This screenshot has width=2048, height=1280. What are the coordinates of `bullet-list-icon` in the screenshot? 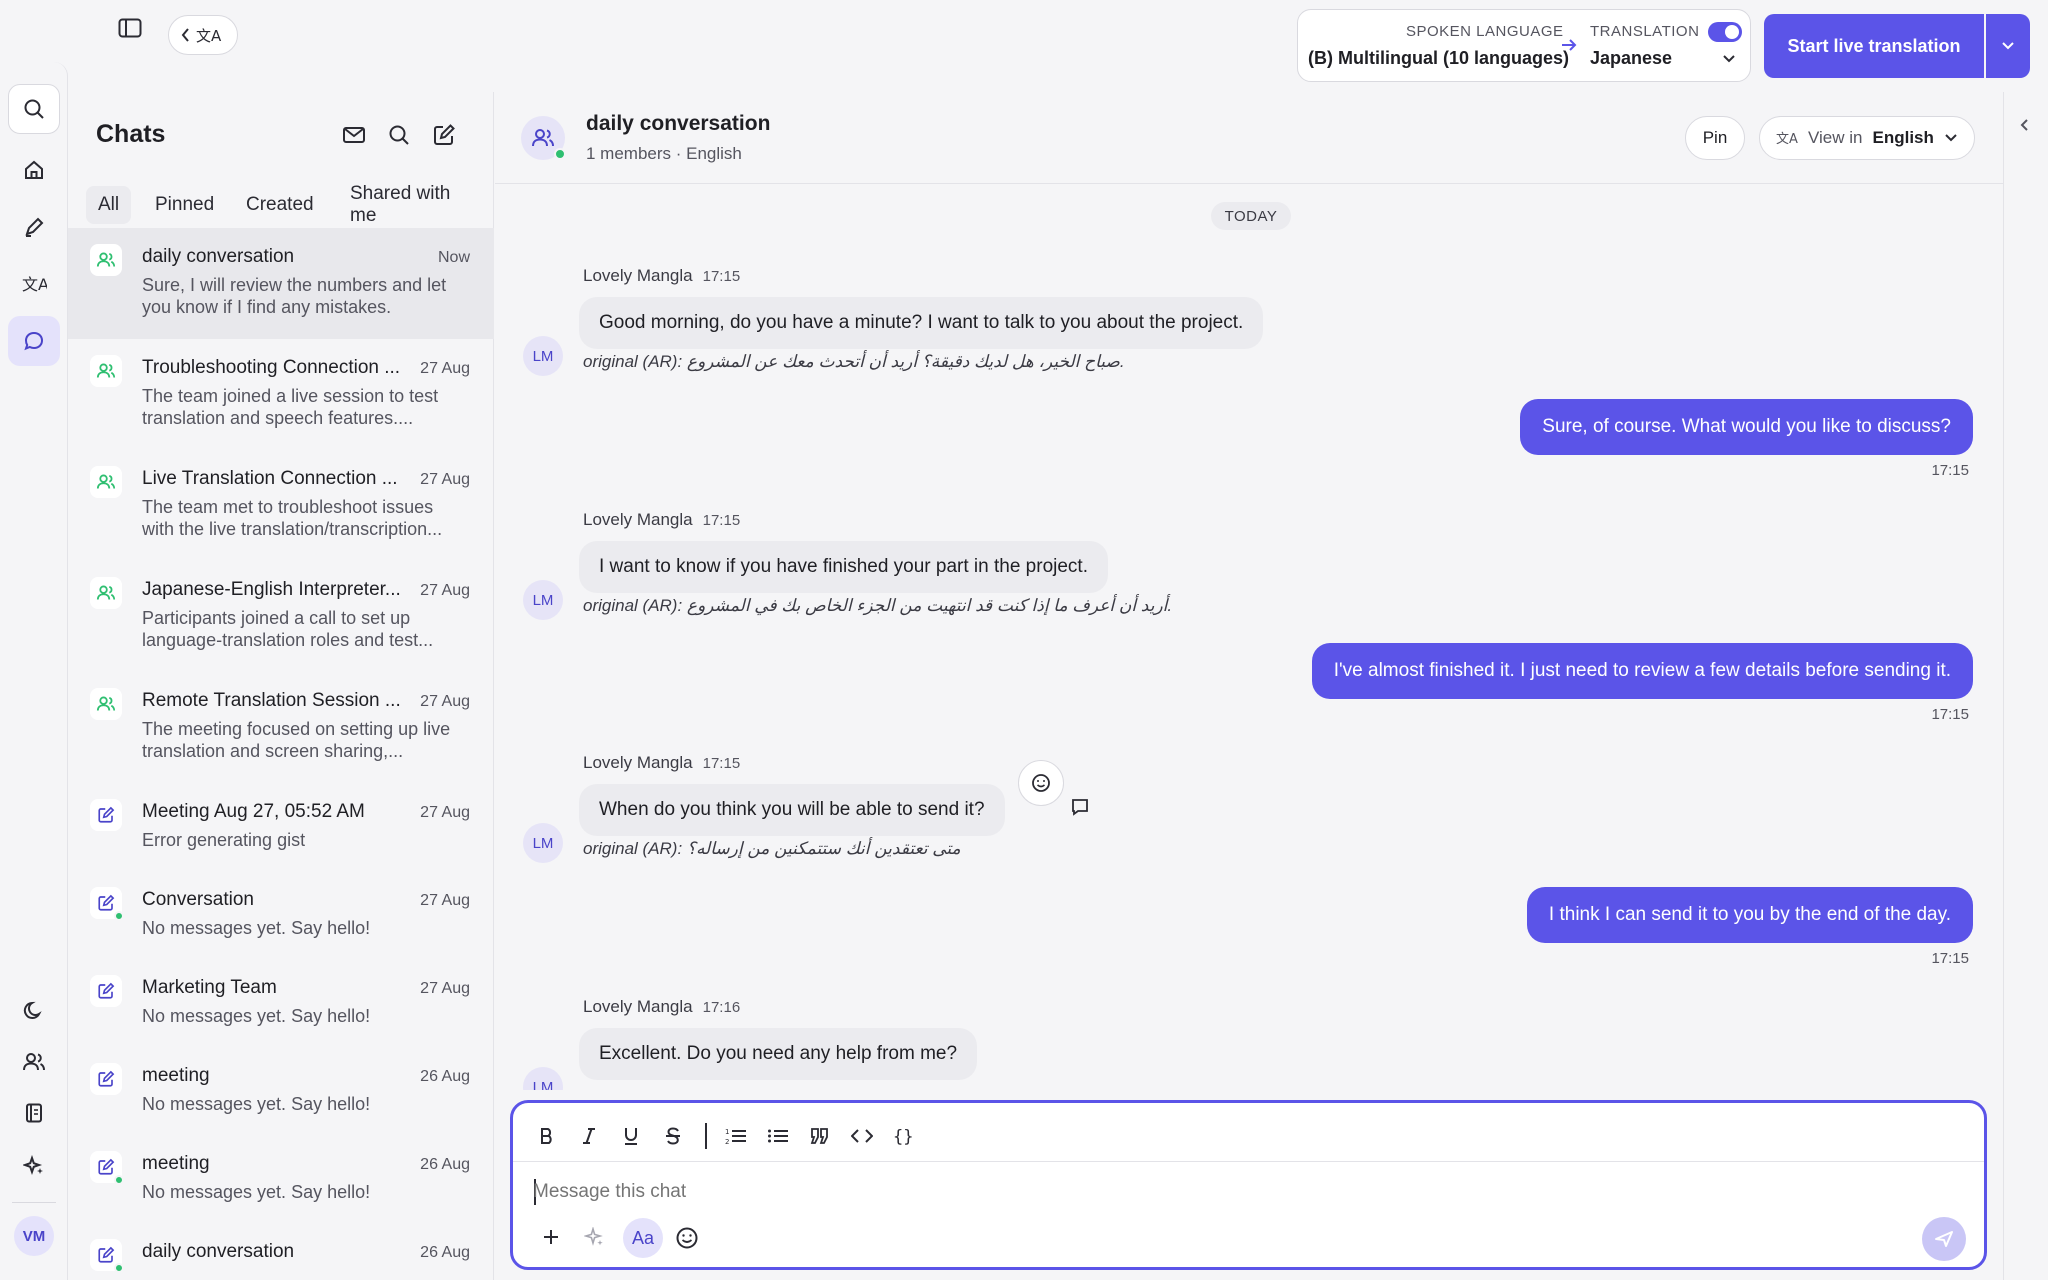 It's located at (778, 1136).